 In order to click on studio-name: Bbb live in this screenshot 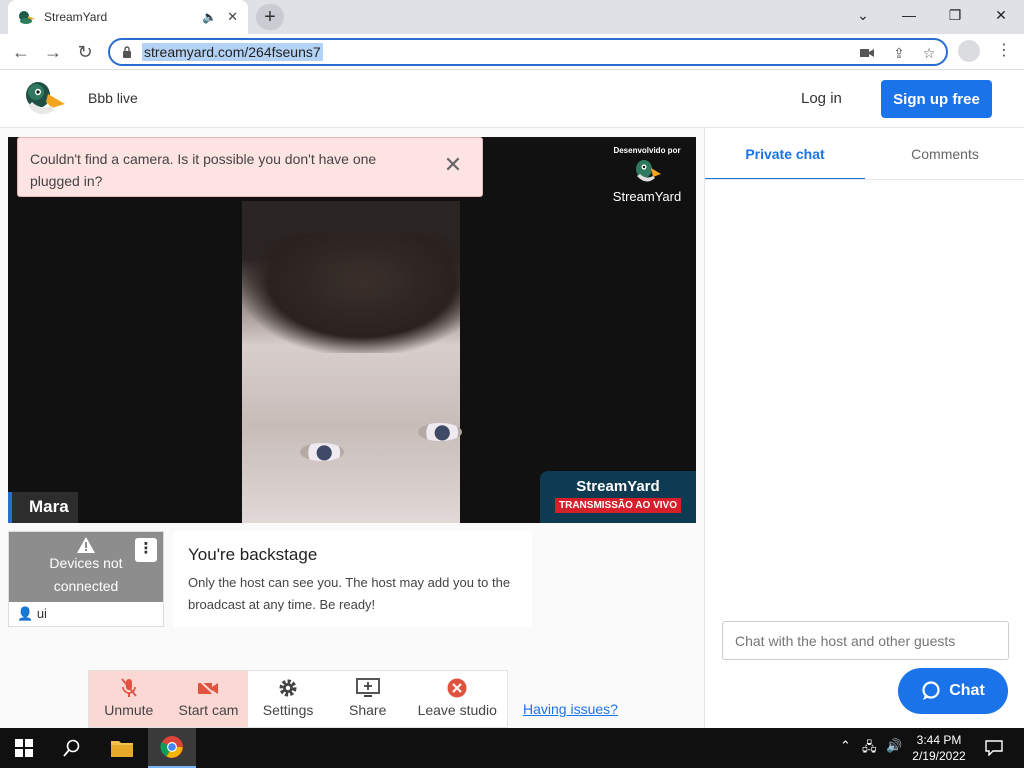, I will do `click(113, 98)`.